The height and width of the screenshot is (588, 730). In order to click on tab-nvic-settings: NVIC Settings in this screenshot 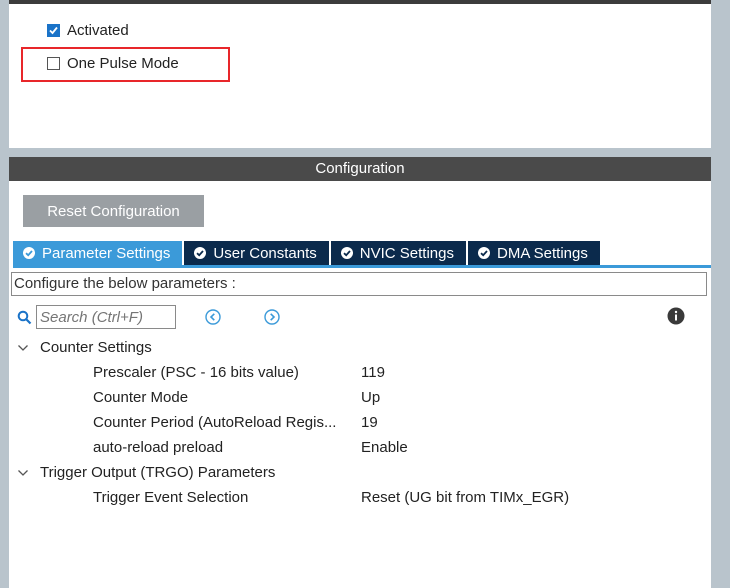, I will do `click(398, 253)`.